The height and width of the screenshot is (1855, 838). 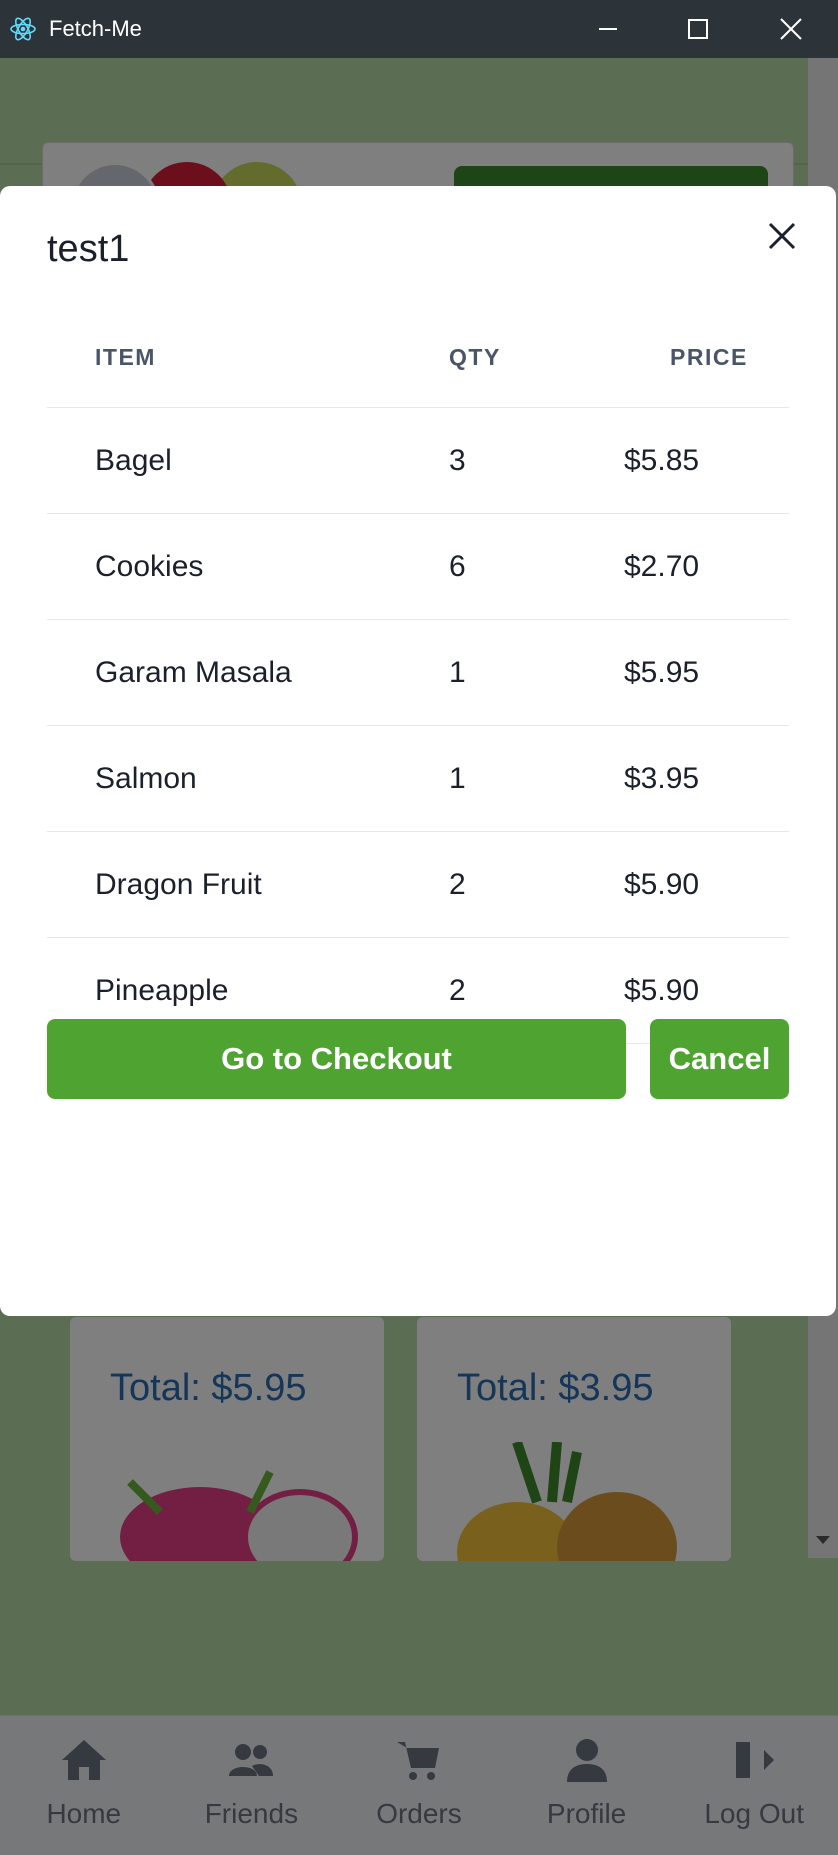 What do you see at coordinates (709, 357) in the screenshot?
I see `column-header-price: PRICE` at bounding box center [709, 357].